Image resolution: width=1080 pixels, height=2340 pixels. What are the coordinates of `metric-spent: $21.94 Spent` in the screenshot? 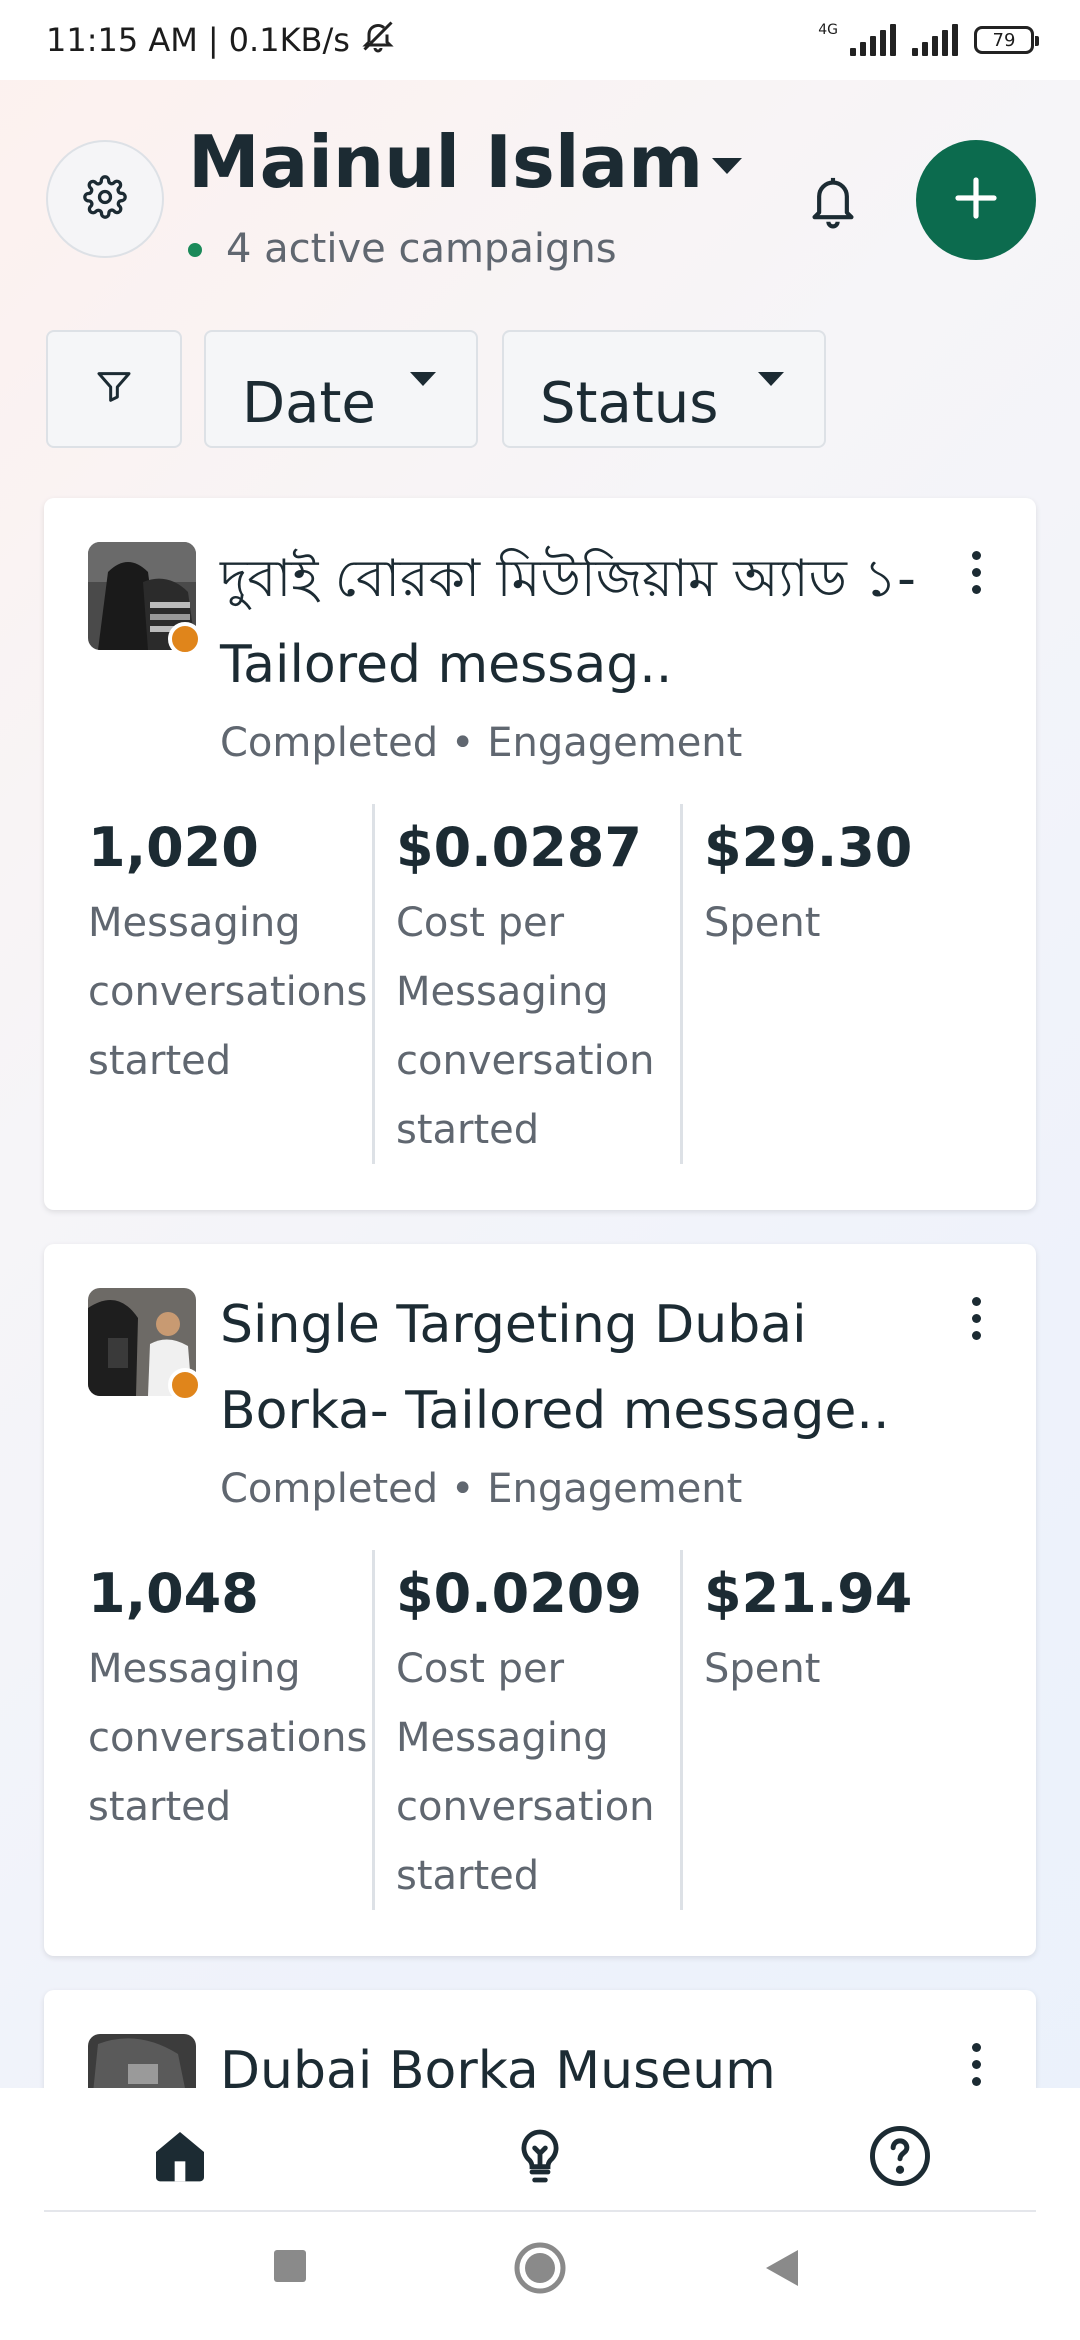 It's located at (844, 1730).